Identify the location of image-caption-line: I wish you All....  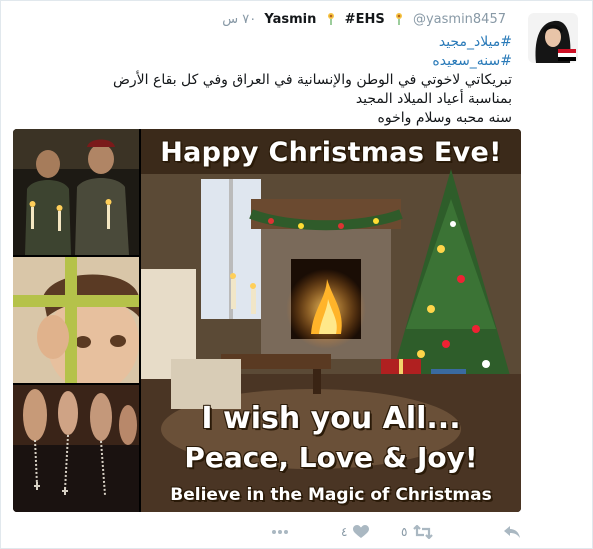
(331, 418).